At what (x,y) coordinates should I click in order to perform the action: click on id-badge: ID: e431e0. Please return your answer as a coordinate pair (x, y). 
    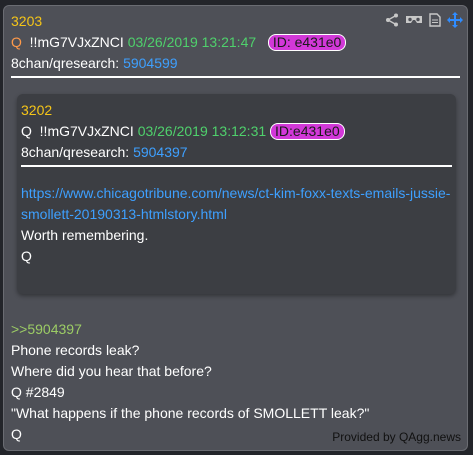
    Looking at the image, I should click on (307, 42).